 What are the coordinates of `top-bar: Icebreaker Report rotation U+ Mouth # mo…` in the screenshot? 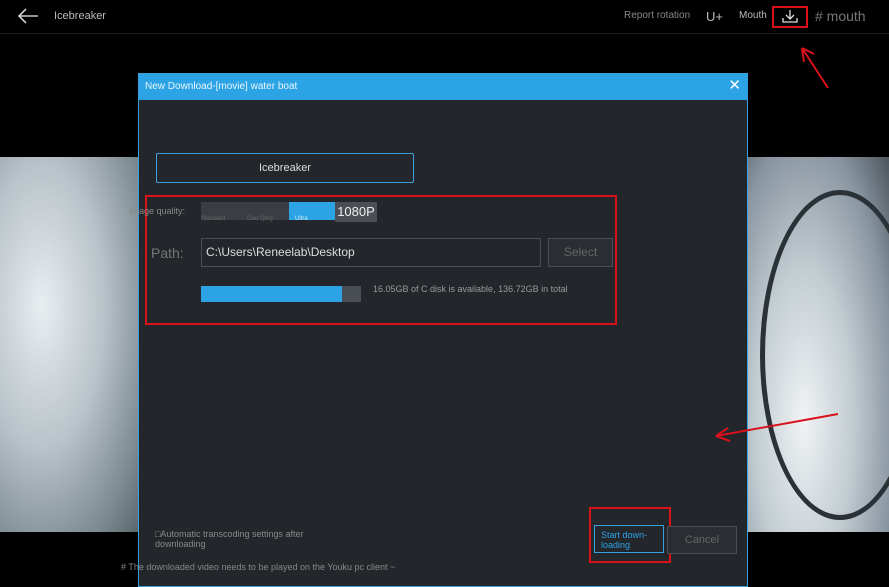 It's located at (444, 17).